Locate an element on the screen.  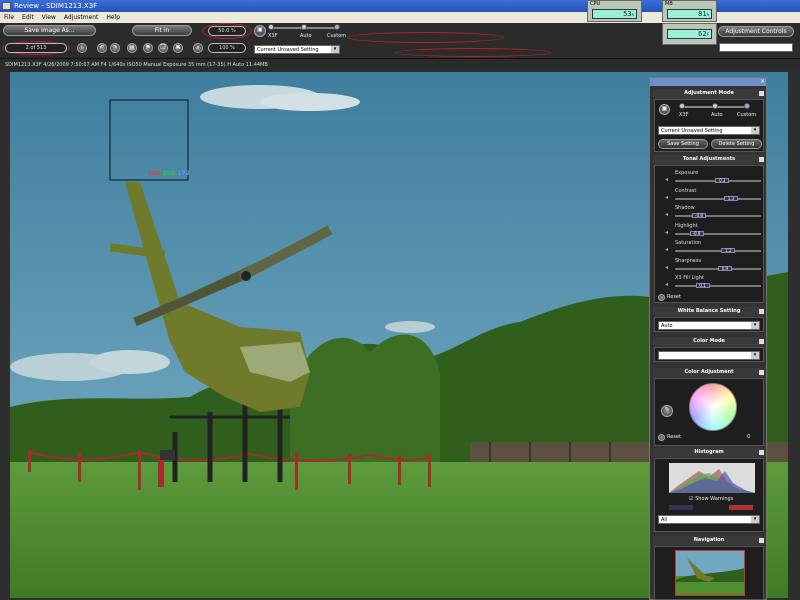
adjustment-controls-button: Adjustment Controls is located at coordinates (756, 31).